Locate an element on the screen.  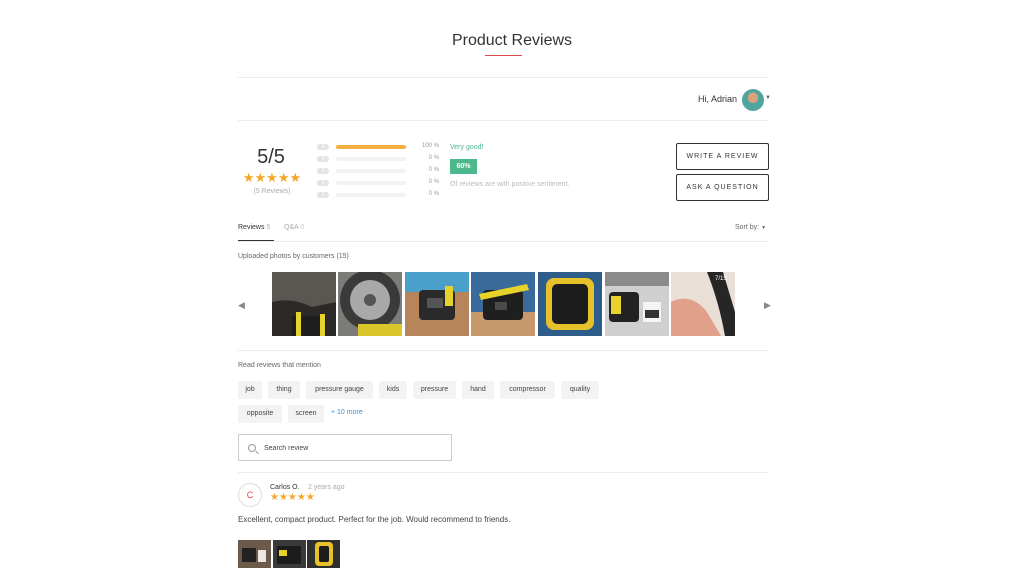
sentiment-label: Very good! is located at coordinates (467, 147).